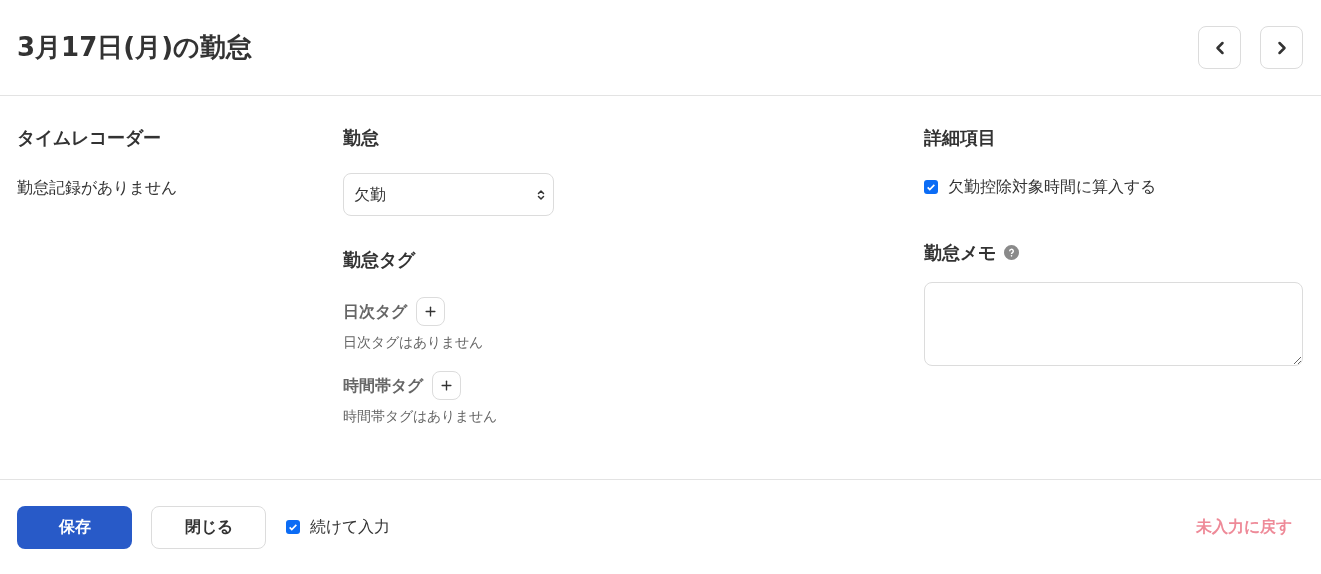 Image resolution: width=1321 pixels, height=574 pixels. I want to click on section-heading: 勤怠メモ, so click(960, 253).